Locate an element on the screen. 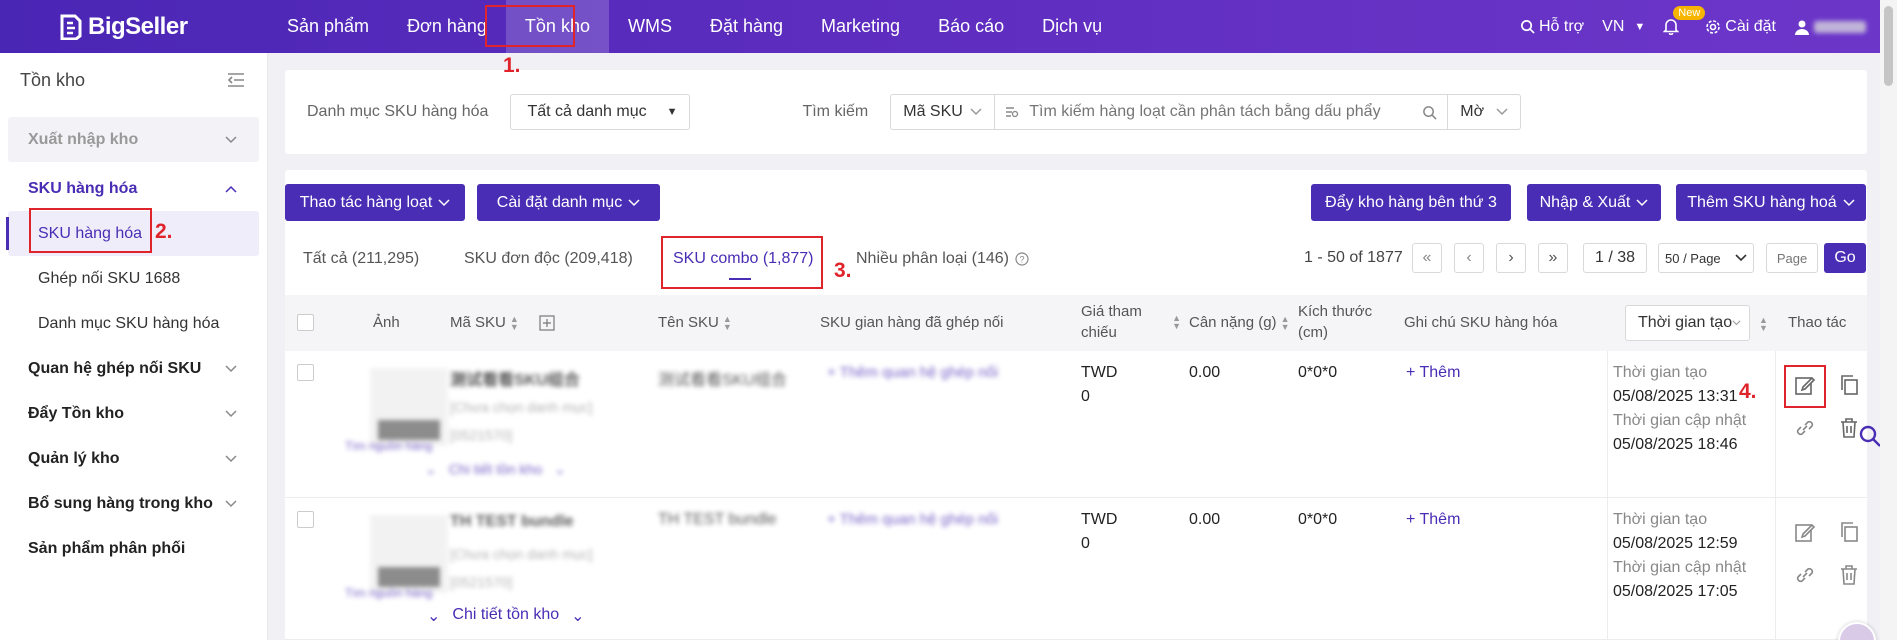 The width and height of the screenshot is (1897, 640). annotation-step-1: 1. is located at coordinates (512, 65).